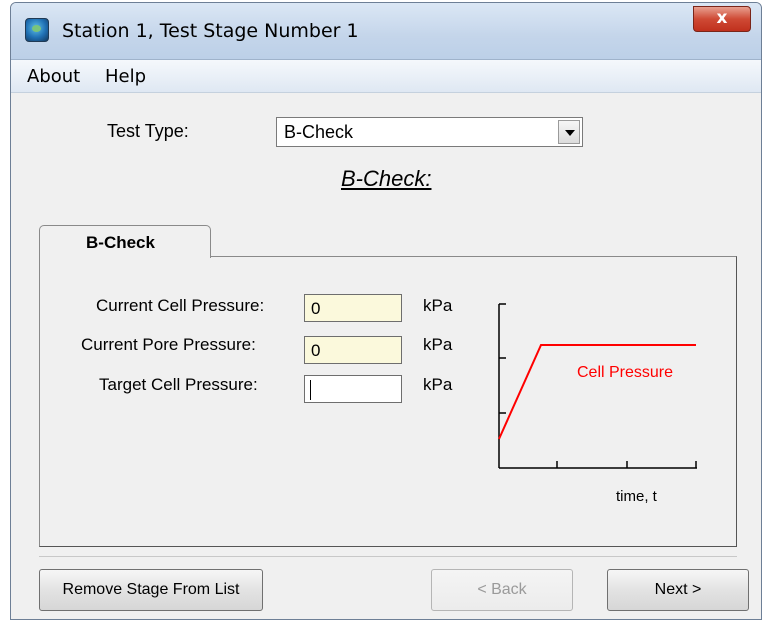 The height and width of the screenshot is (625, 780). I want to click on tab-label: B-Check, so click(120, 242).